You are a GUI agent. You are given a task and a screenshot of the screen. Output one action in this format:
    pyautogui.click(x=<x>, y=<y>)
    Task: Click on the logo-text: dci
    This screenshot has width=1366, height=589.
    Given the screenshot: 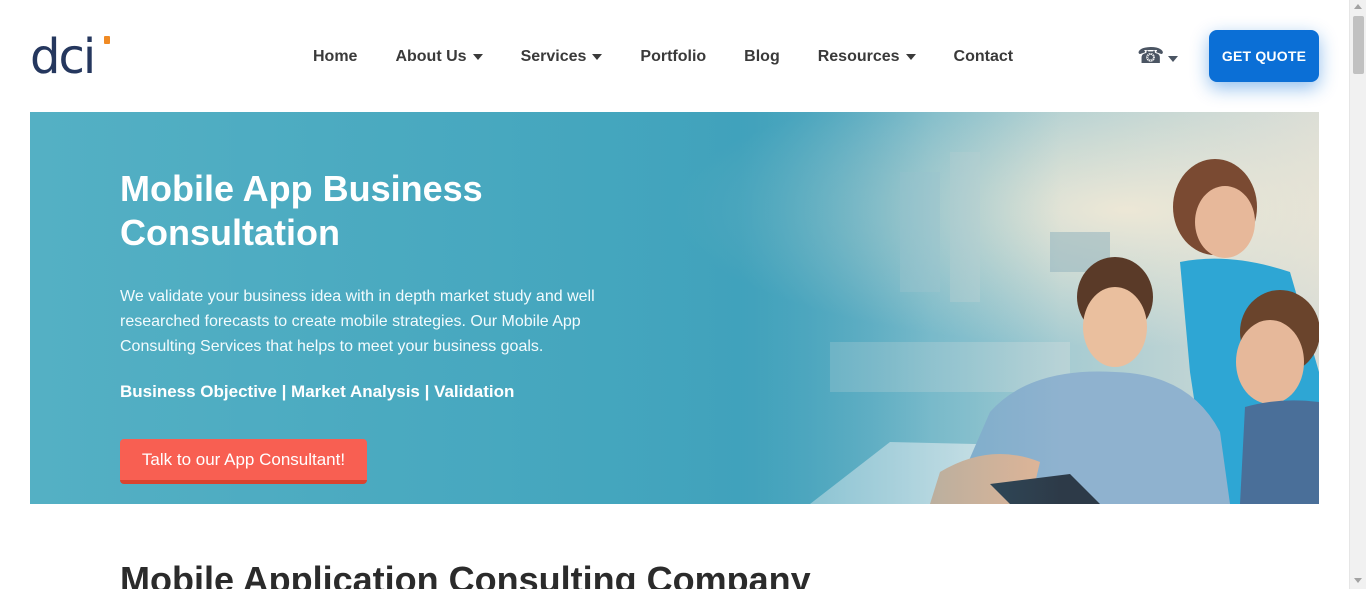 What is the action you would take?
    pyautogui.click(x=63, y=57)
    